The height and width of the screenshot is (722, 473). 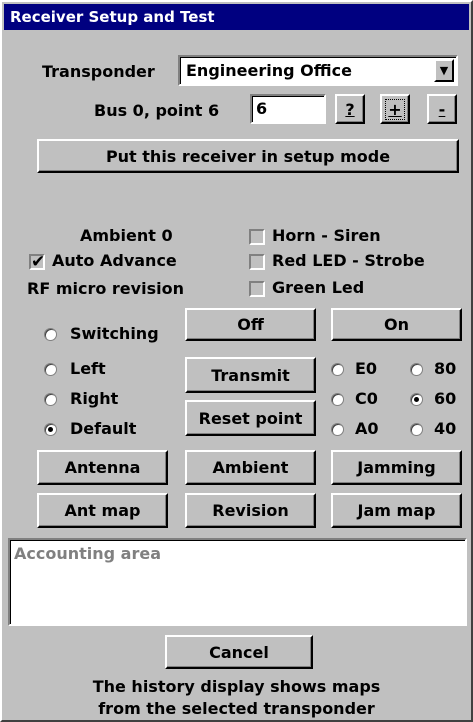 What do you see at coordinates (250, 375) in the screenshot?
I see `transmit-button: Transmit` at bounding box center [250, 375].